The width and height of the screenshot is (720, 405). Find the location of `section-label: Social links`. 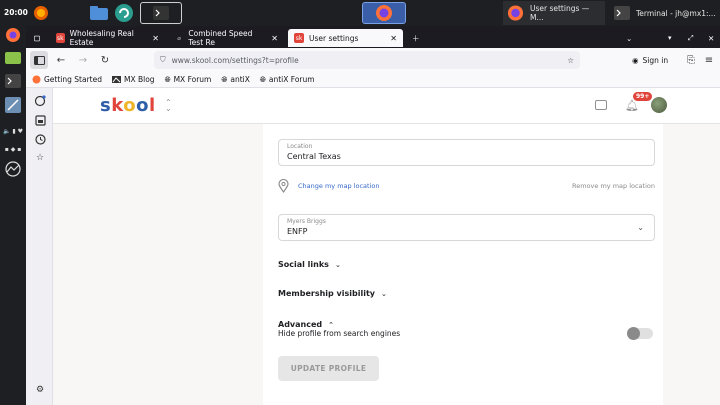

section-label: Social links is located at coordinates (303, 264).